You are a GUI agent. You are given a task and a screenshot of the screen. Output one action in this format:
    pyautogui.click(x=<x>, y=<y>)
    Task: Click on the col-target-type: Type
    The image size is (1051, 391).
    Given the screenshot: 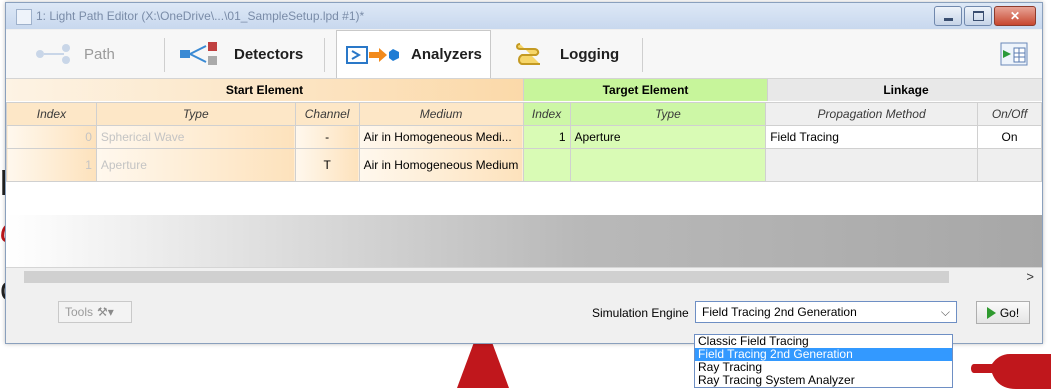 What is the action you would take?
    pyautogui.click(x=668, y=114)
    